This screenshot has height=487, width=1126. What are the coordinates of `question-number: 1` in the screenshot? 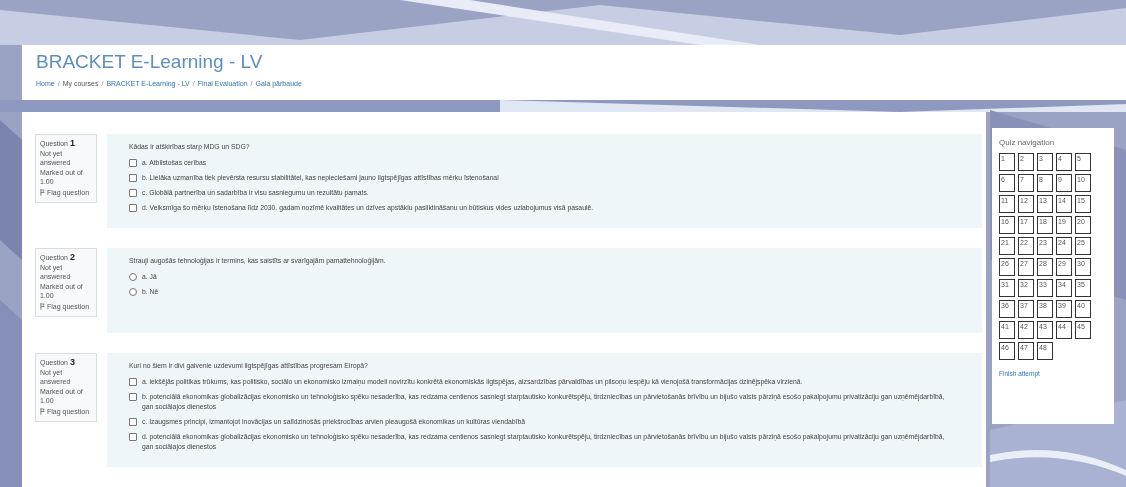 It's located at (73, 143).